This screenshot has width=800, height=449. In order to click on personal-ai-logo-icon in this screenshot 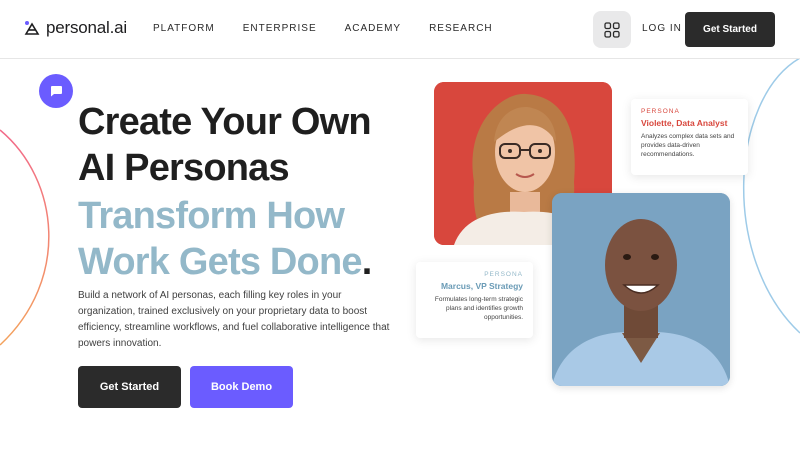, I will do `click(32, 28)`.